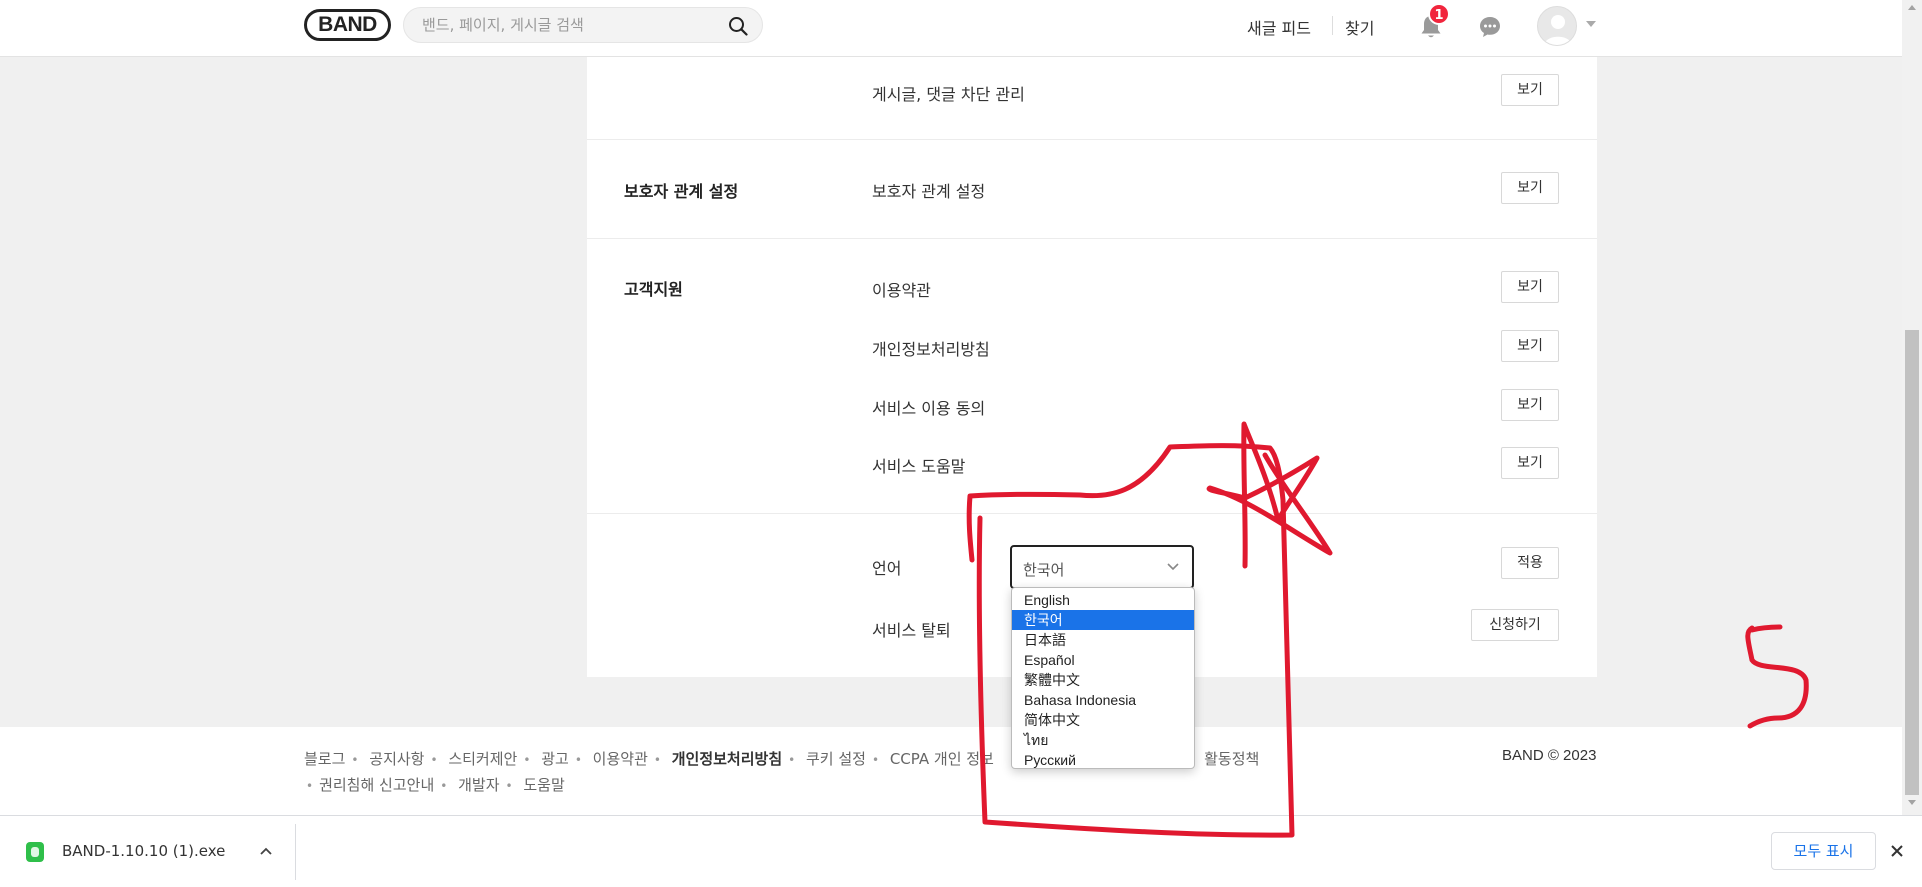  What do you see at coordinates (738, 26) in the screenshot?
I see `search-icon` at bounding box center [738, 26].